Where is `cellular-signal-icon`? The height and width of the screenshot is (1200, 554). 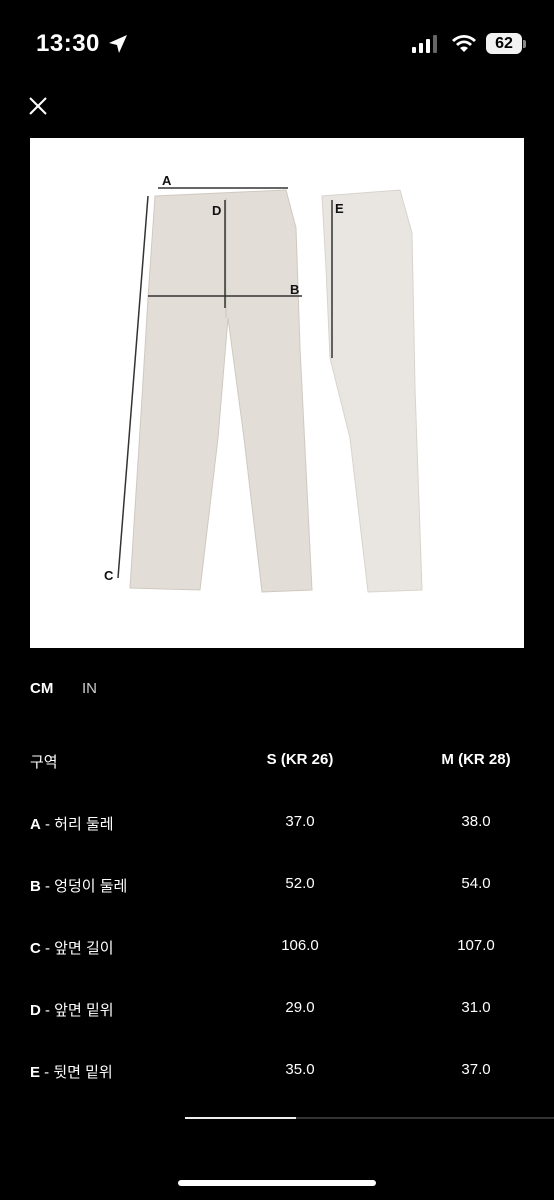
cellular-signal-icon is located at coordinates (424, 44).